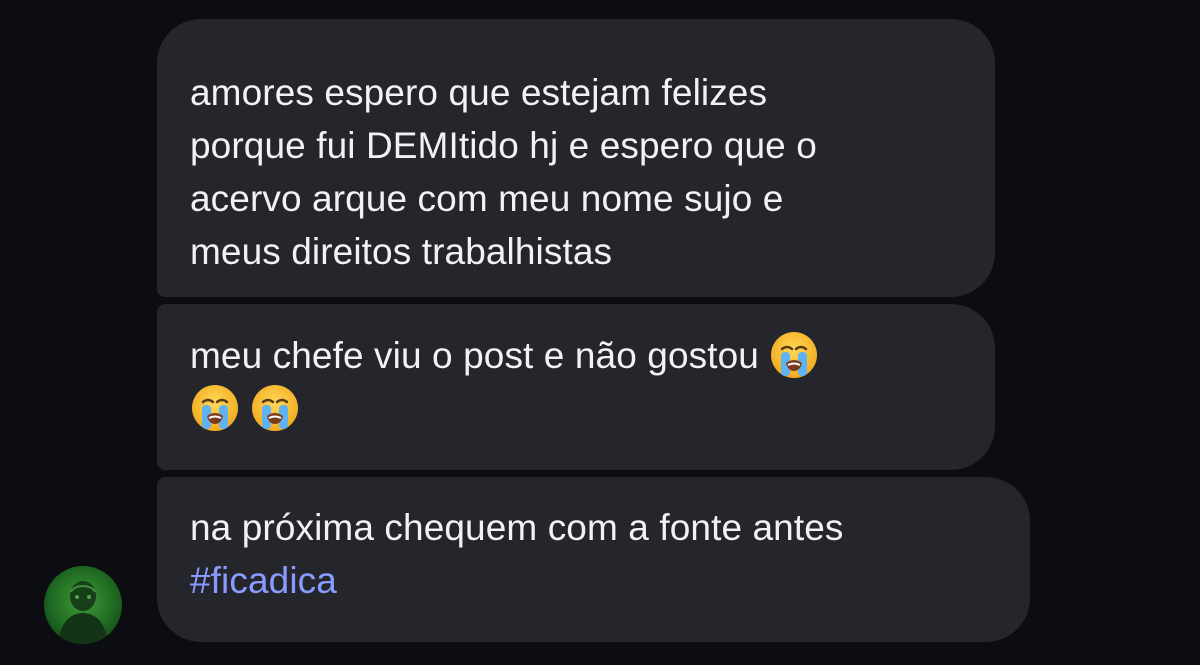 This screenshot has width=1200, height=665. I want to click on message-text-line: meus direitos trabalhistas, so click(401, 251).